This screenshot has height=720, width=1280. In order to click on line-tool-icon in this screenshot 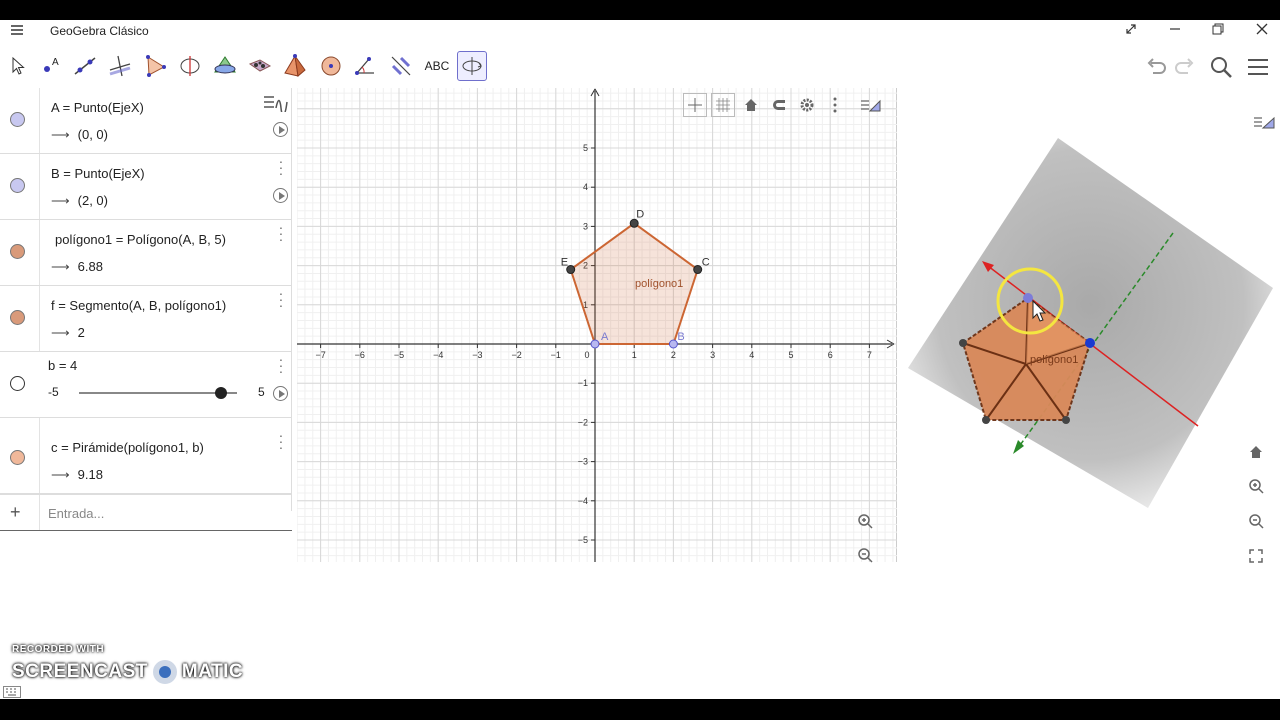, I will do `click(85, 66)`.